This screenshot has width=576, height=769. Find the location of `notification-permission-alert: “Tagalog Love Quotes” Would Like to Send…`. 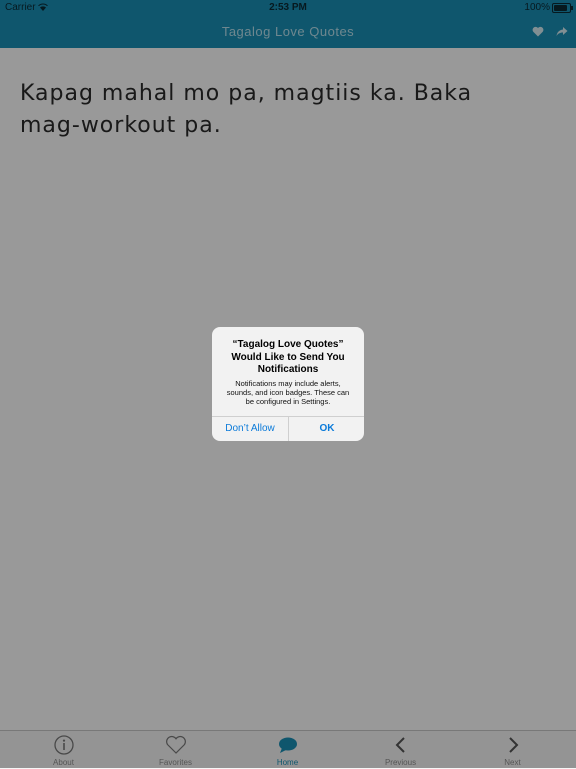

notification-permission-alert: “Tagalog Love Quotes” Would Like to Send… is located at coordinates (288, 384).